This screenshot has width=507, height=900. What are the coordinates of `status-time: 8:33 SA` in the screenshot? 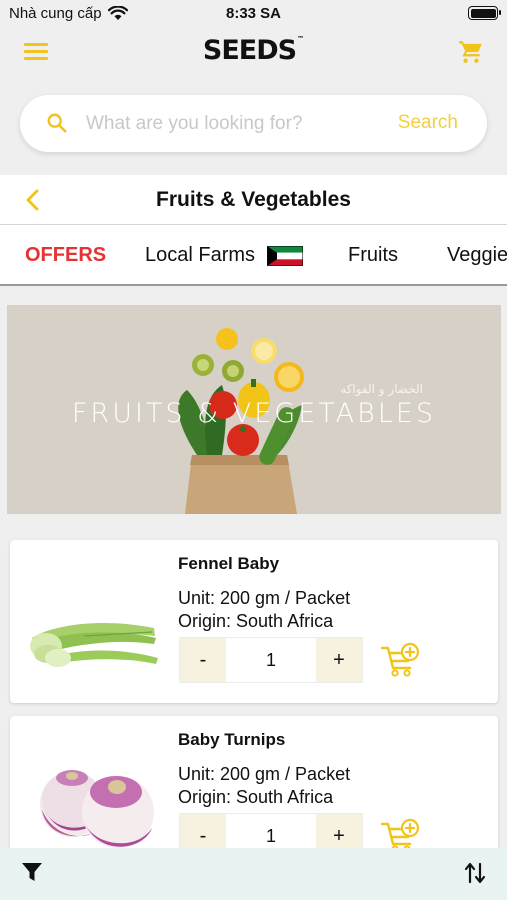 It's located at (253, 13).